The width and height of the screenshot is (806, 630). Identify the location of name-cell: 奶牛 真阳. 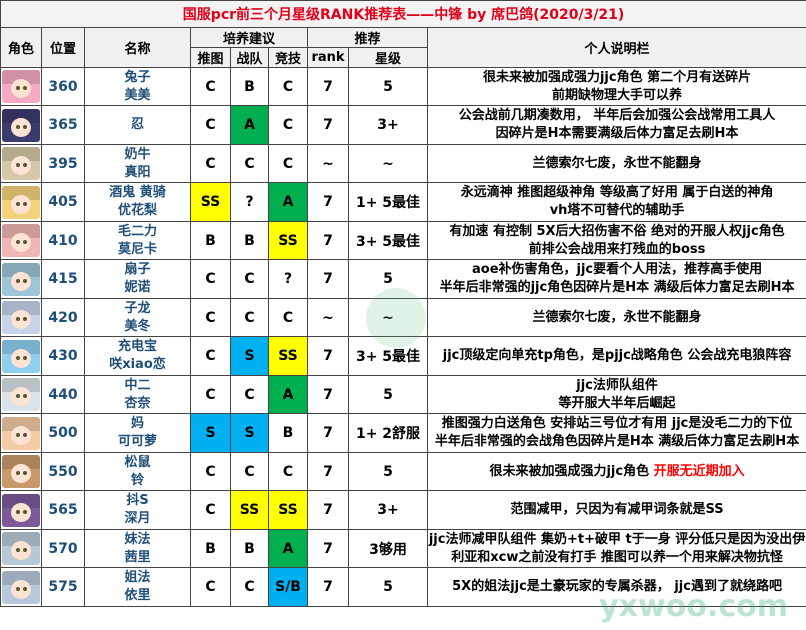
(137, 163).